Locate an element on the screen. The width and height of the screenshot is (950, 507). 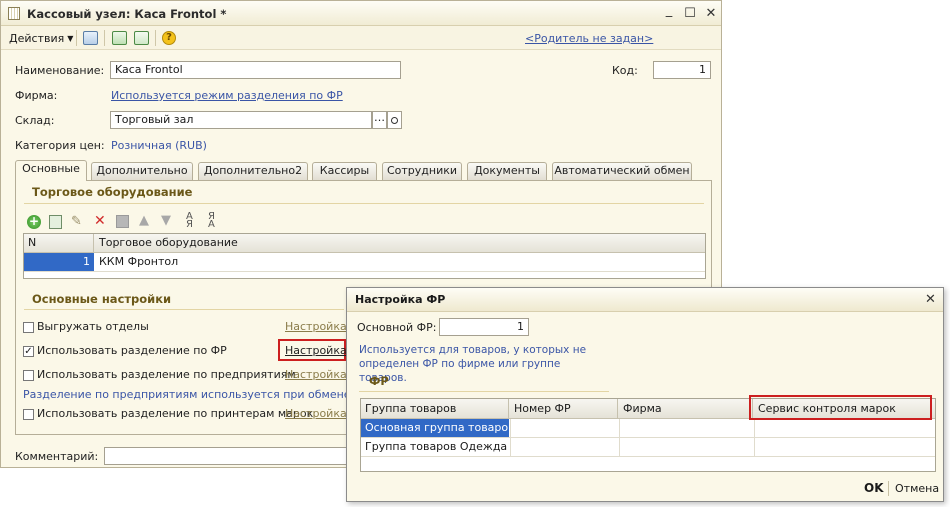
minimize-button: _ is located at coordinates (669, 11).